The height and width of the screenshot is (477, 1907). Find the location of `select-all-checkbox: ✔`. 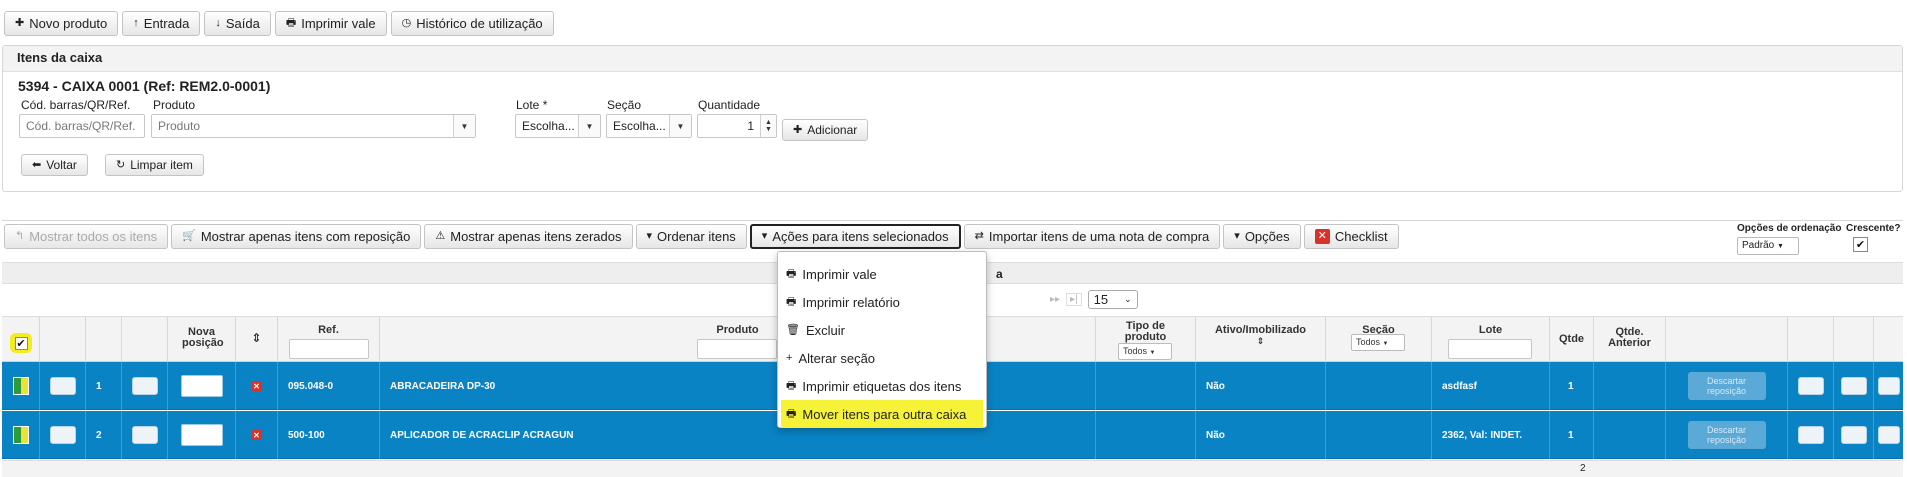

select-all-checkbox: ✔ is located at coordinates (21, 343).